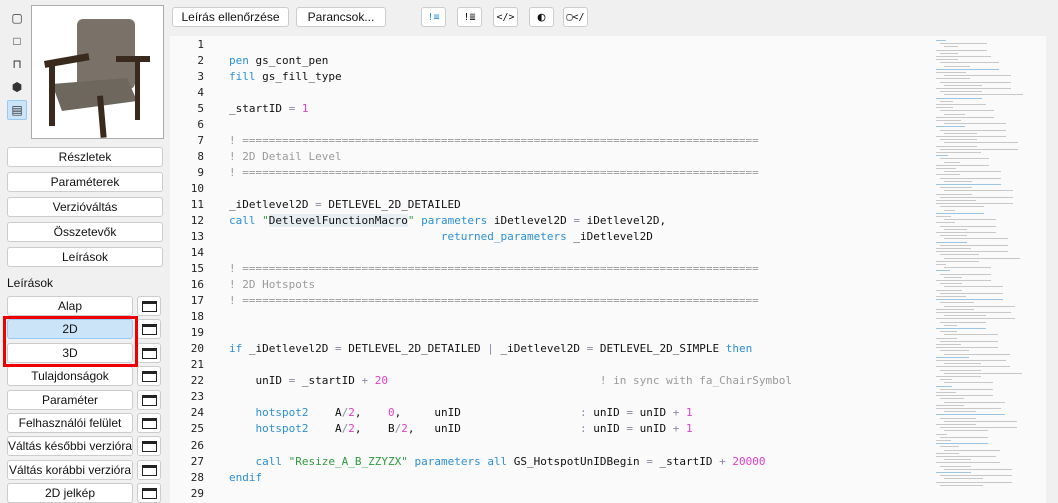  Describe the element at coordinates (371, 413) in the screenshot. I see `code-token: ,` at that location.